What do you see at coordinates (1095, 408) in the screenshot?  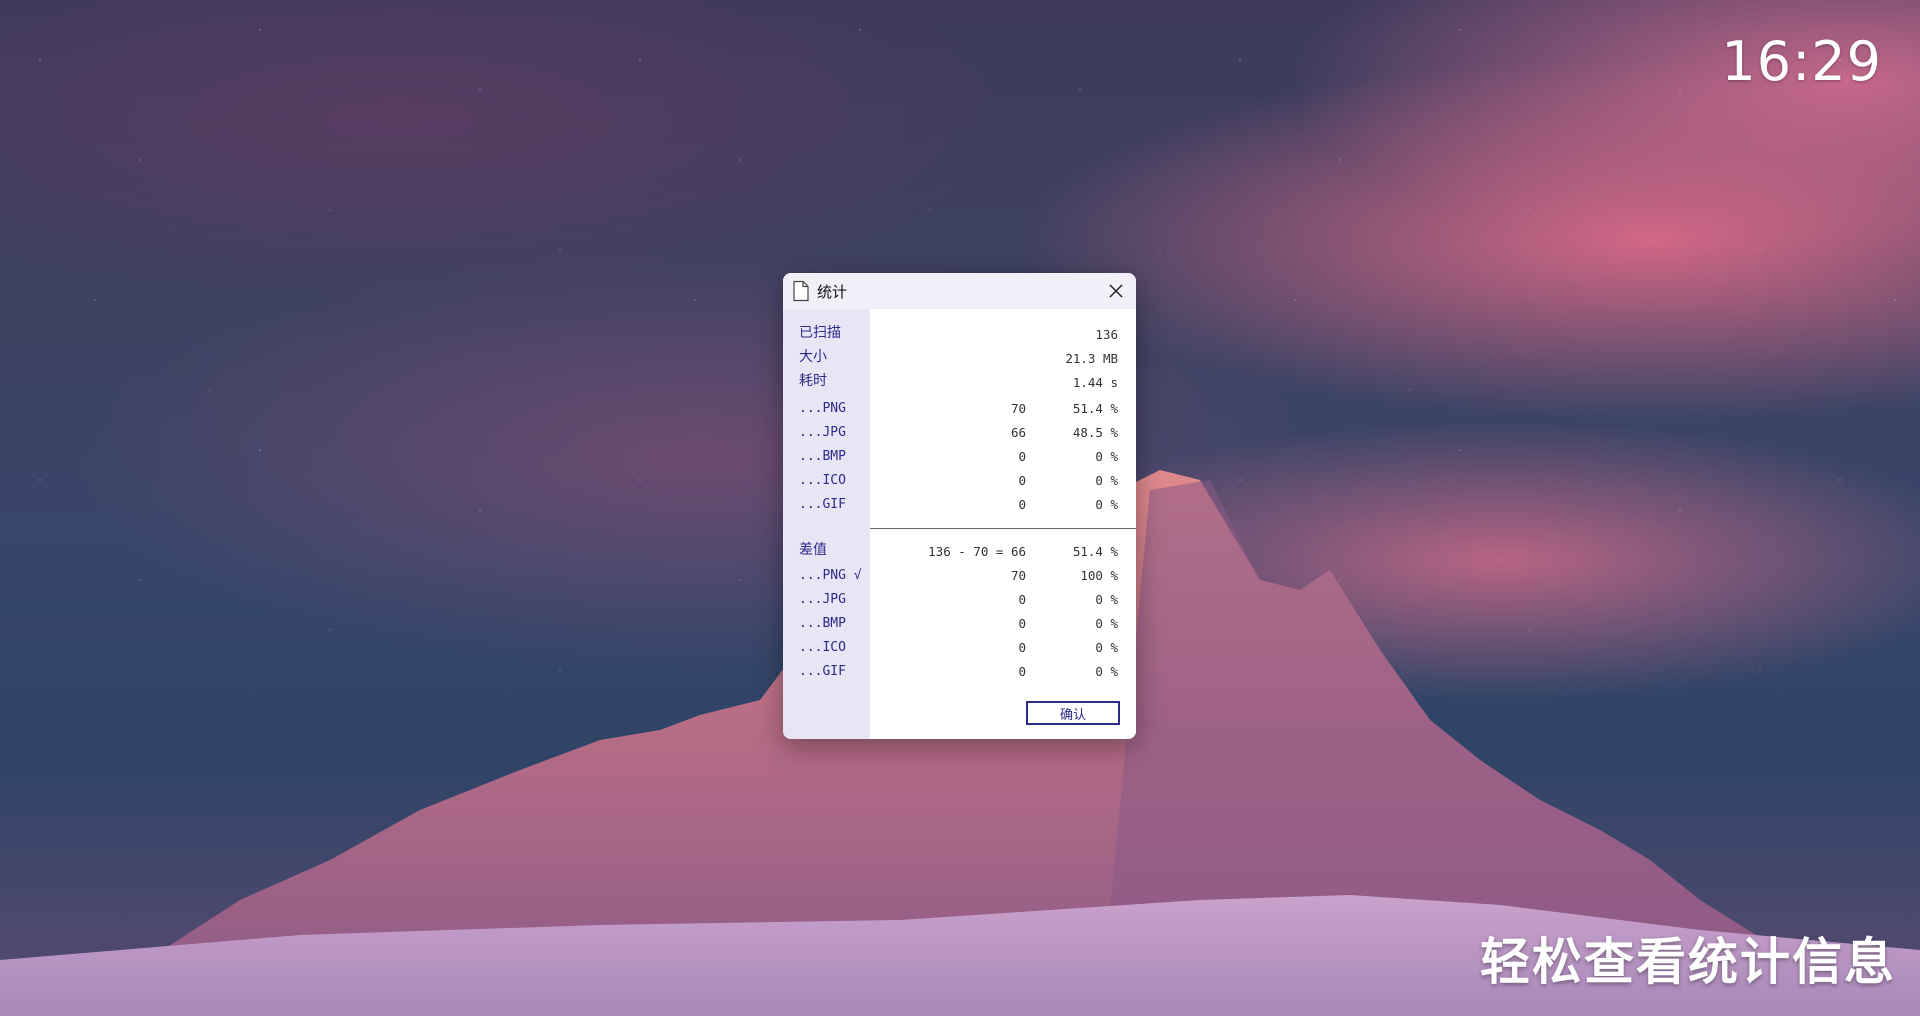 I see `format-percent: 51.4 %` at bounding box center [1095, 408].